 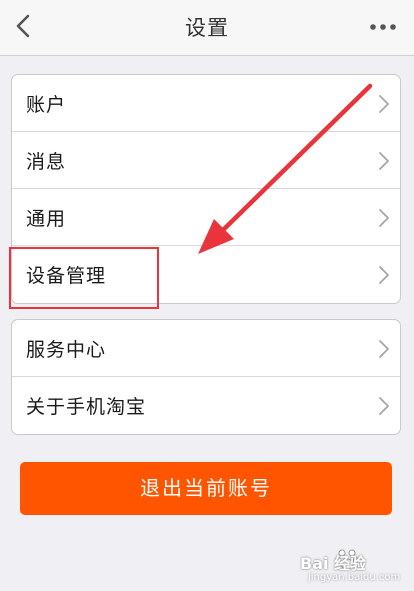 What do you see at coordinates (66, 350) in the screenshot?
I see `settings-item-label: 服务中心` at bounding box center [66, 350].